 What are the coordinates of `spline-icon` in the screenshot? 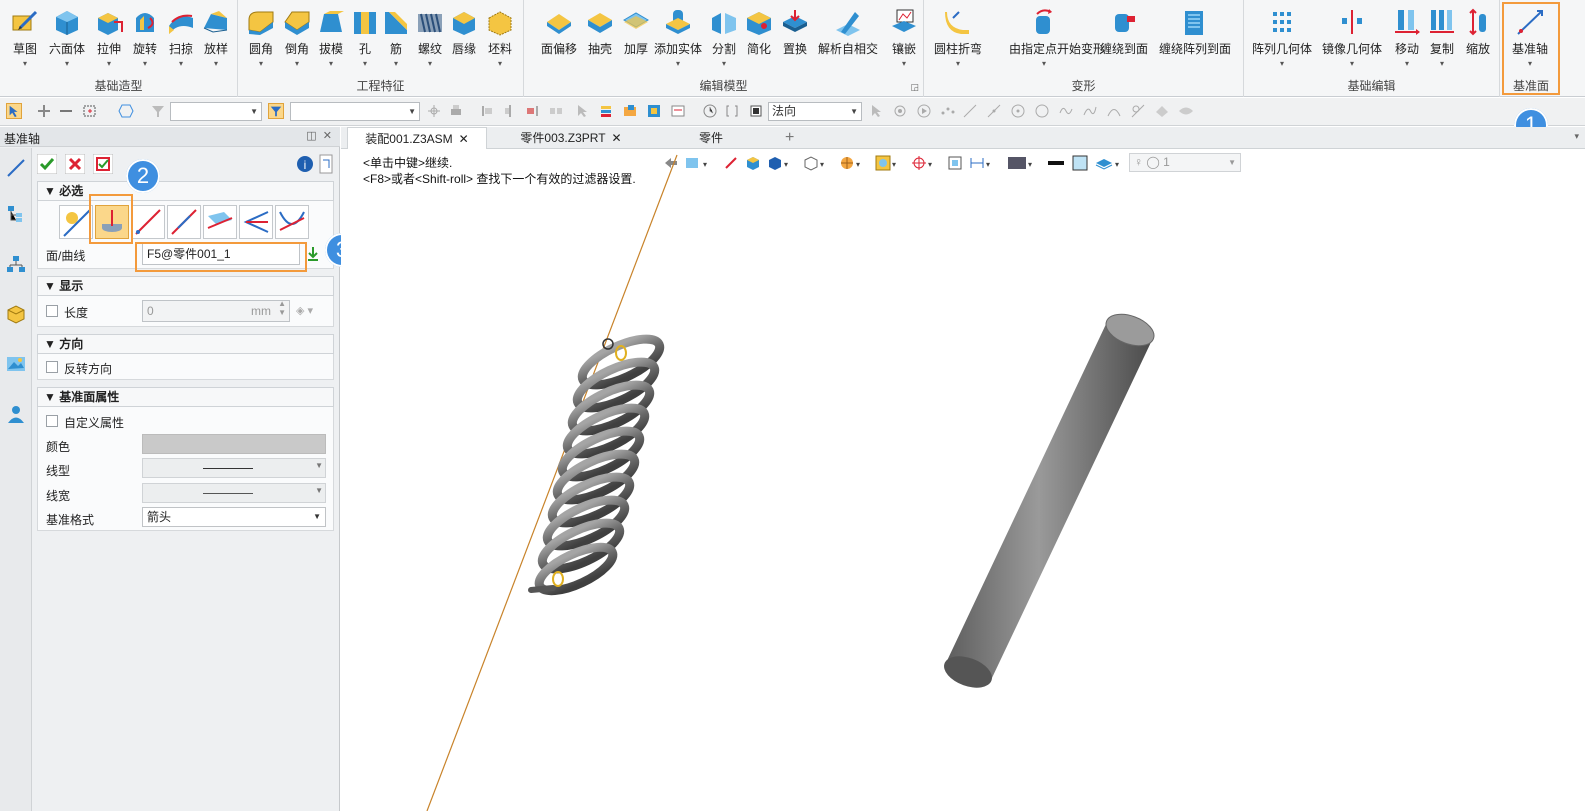 It's located at (1090, 111).